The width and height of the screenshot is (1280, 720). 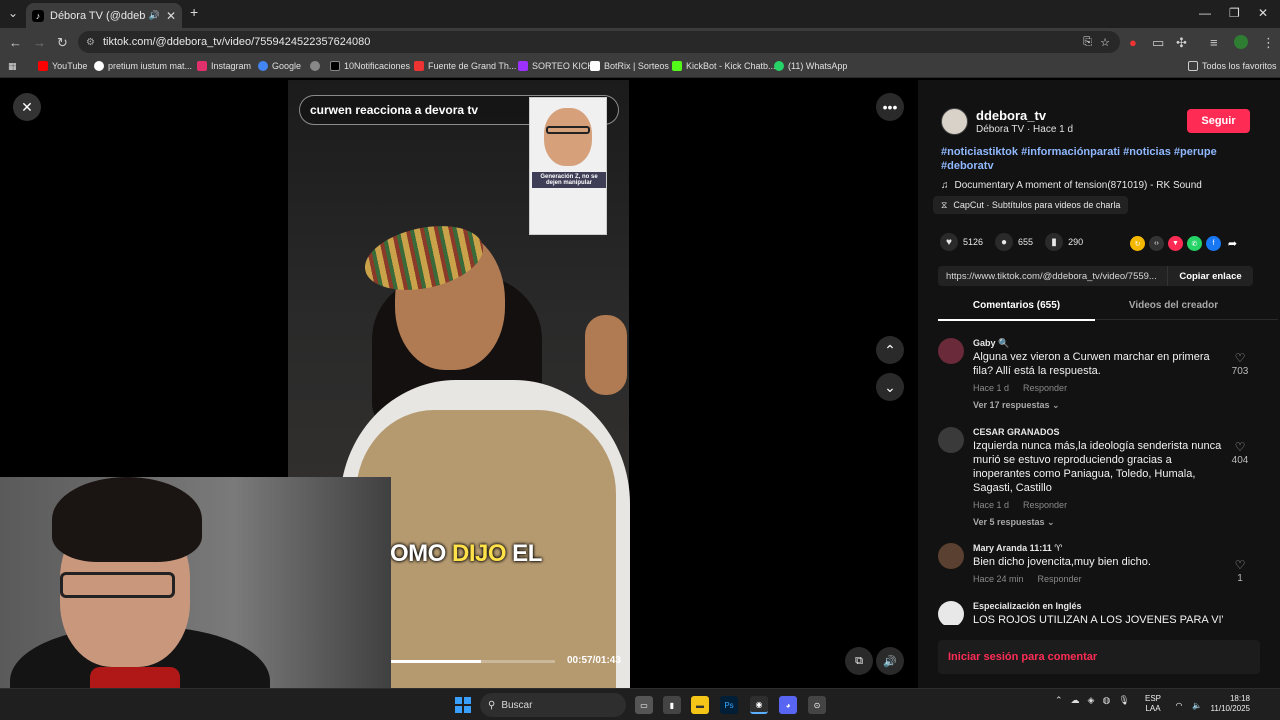 I want to click on follow-button: Seguir, so click(x=1218, y=121).